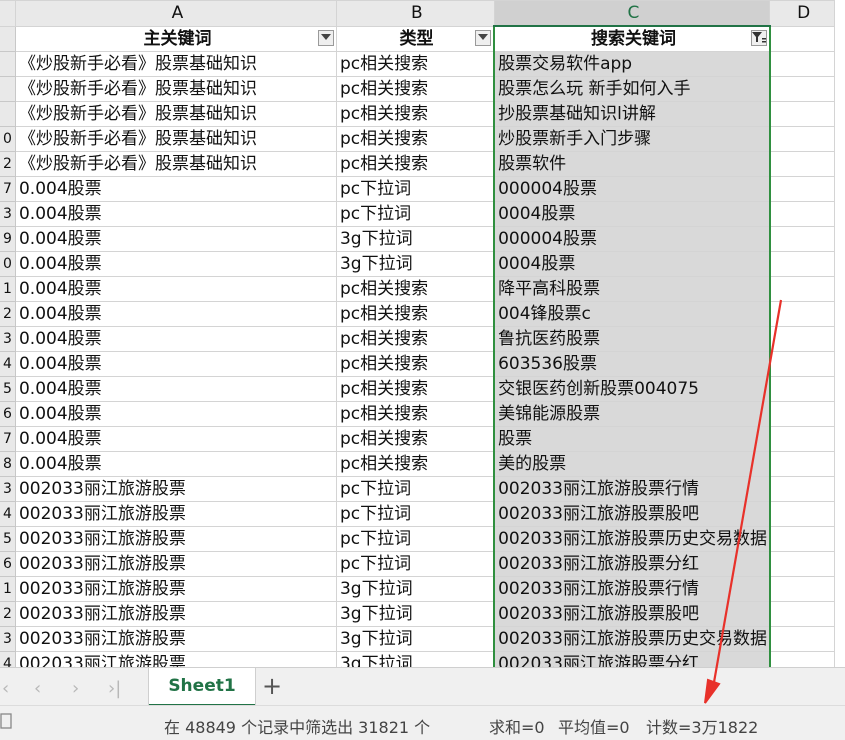 This screenshot has width=845, height=740. What do you see at coordinates (114, 688) in the screenshot?
I see `scroll-last-sheet-icon: ›|` at bounding box center [114, 688].